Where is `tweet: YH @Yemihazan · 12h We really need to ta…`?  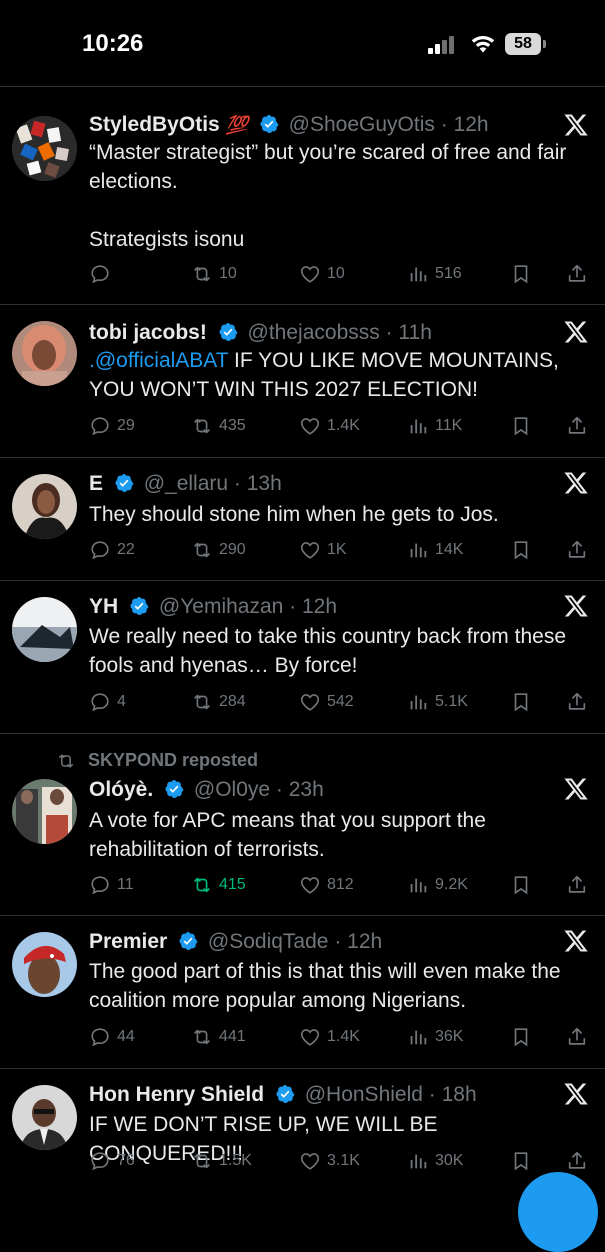
tweet: YH @Yemihazan · 12h We really need to ta… is located at coordinates (302, 657).